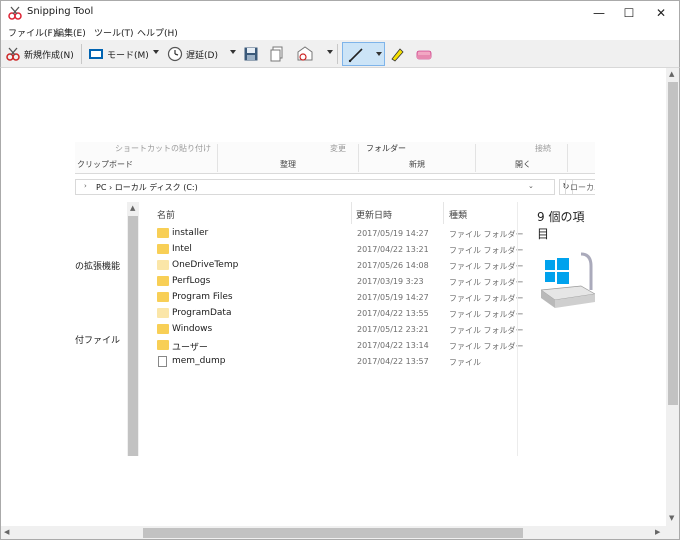  Describe the element at coordinates (340, 346) in the screenshot. I see `table-row: ユーザー 2017/04/22 13:14 ファイル フォルダー` at that location.